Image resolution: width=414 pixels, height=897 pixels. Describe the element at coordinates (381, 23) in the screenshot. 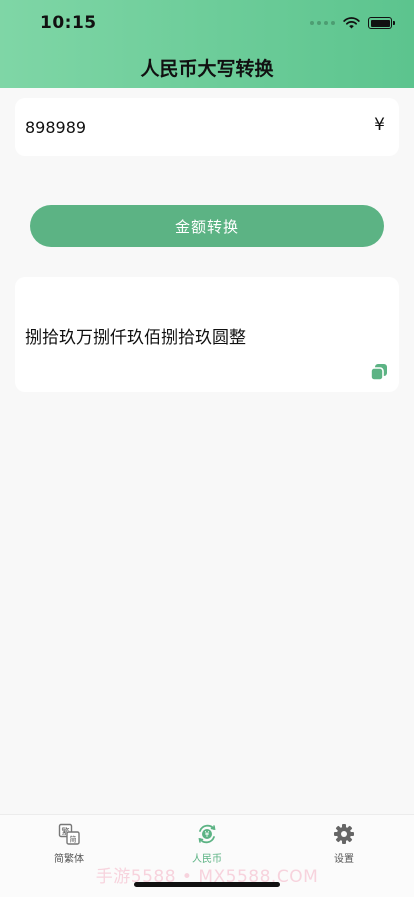

I see `battery-icon` at that location.